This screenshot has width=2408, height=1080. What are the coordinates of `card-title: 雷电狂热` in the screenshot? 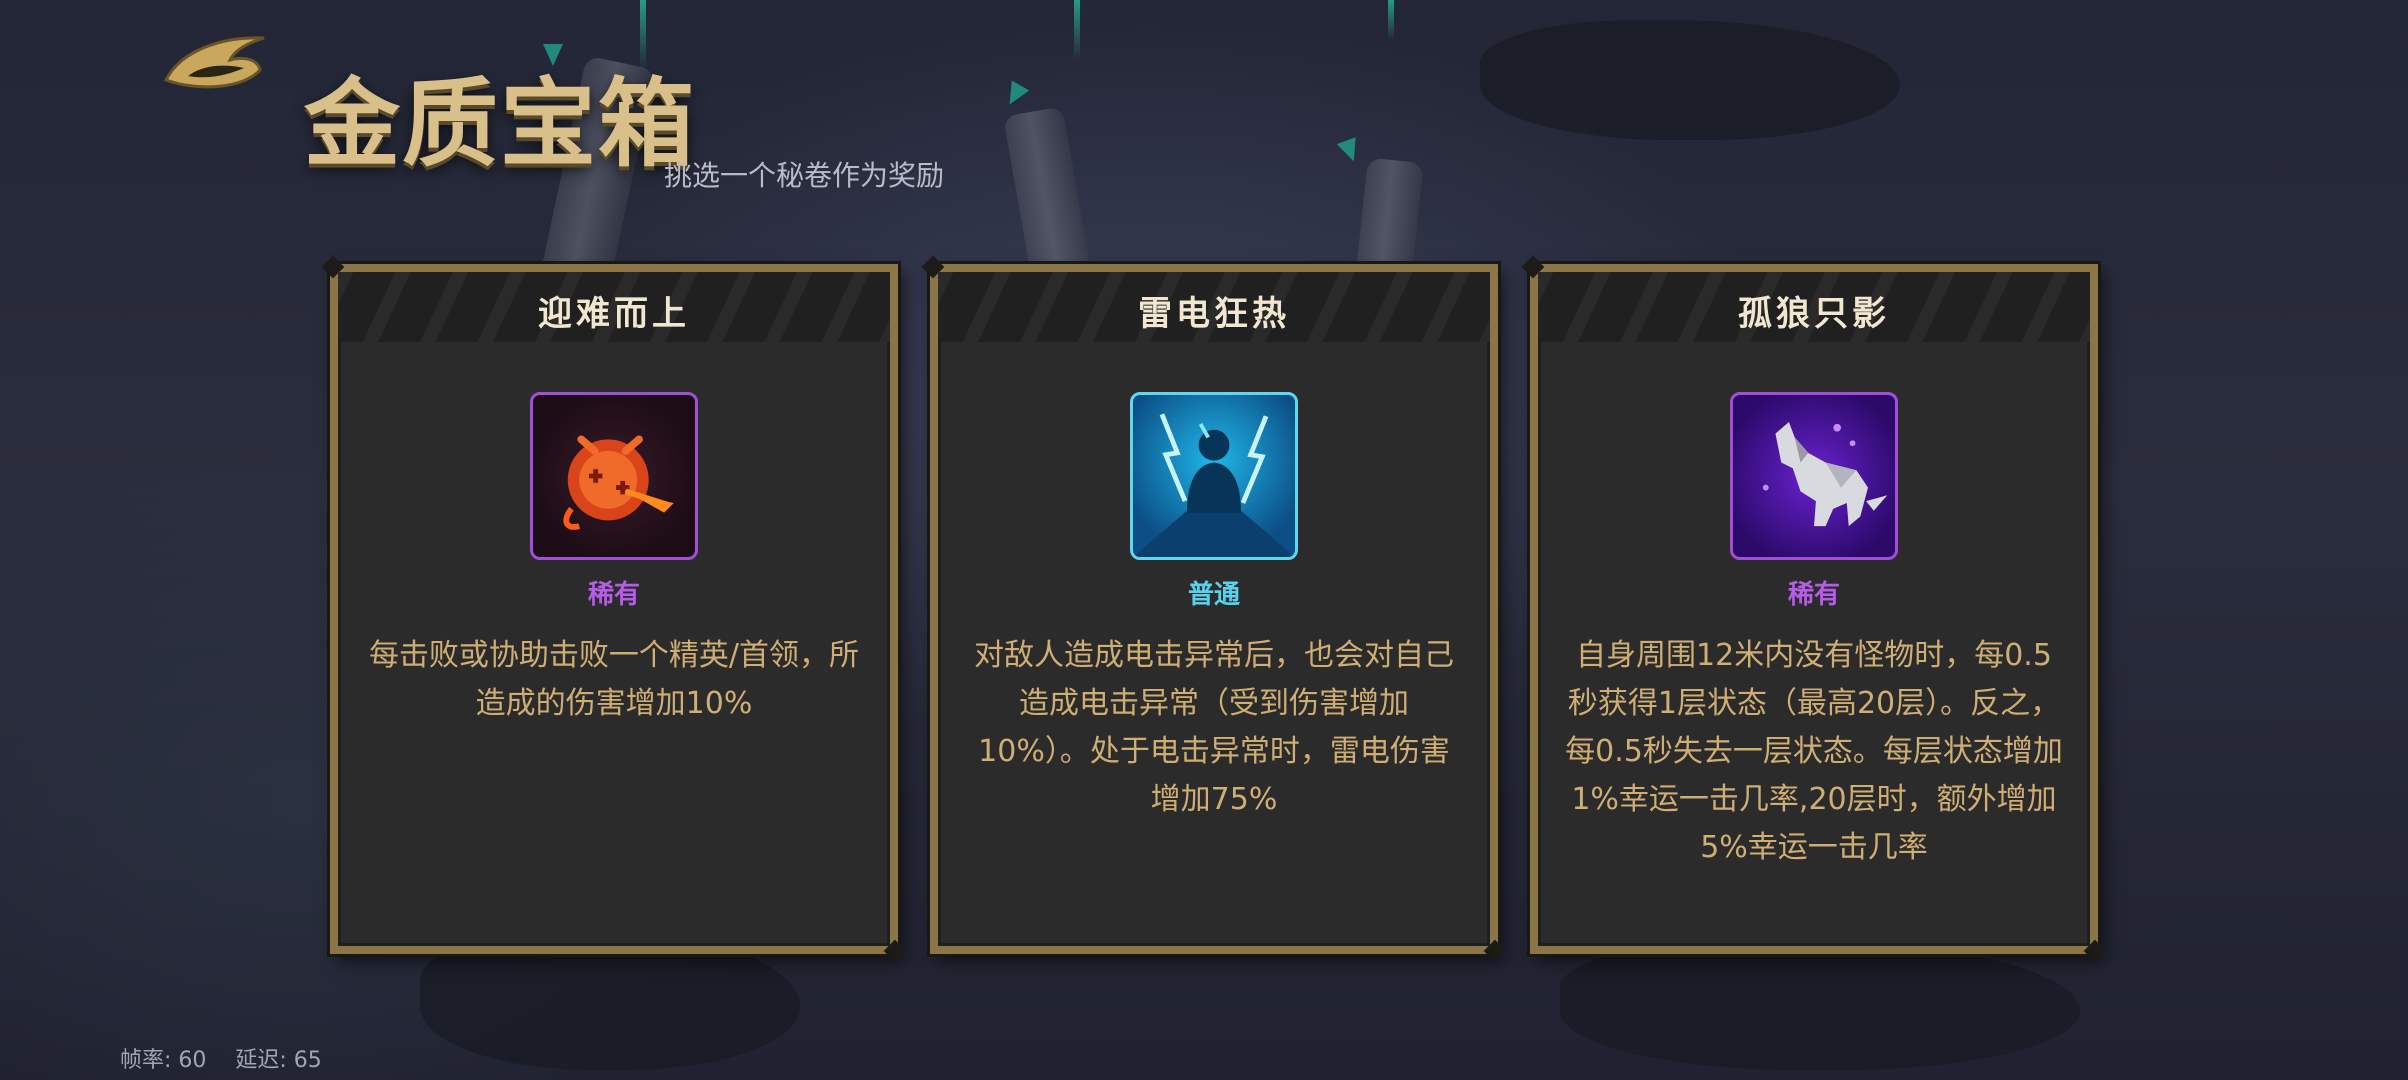 It's located at (1214, 314).